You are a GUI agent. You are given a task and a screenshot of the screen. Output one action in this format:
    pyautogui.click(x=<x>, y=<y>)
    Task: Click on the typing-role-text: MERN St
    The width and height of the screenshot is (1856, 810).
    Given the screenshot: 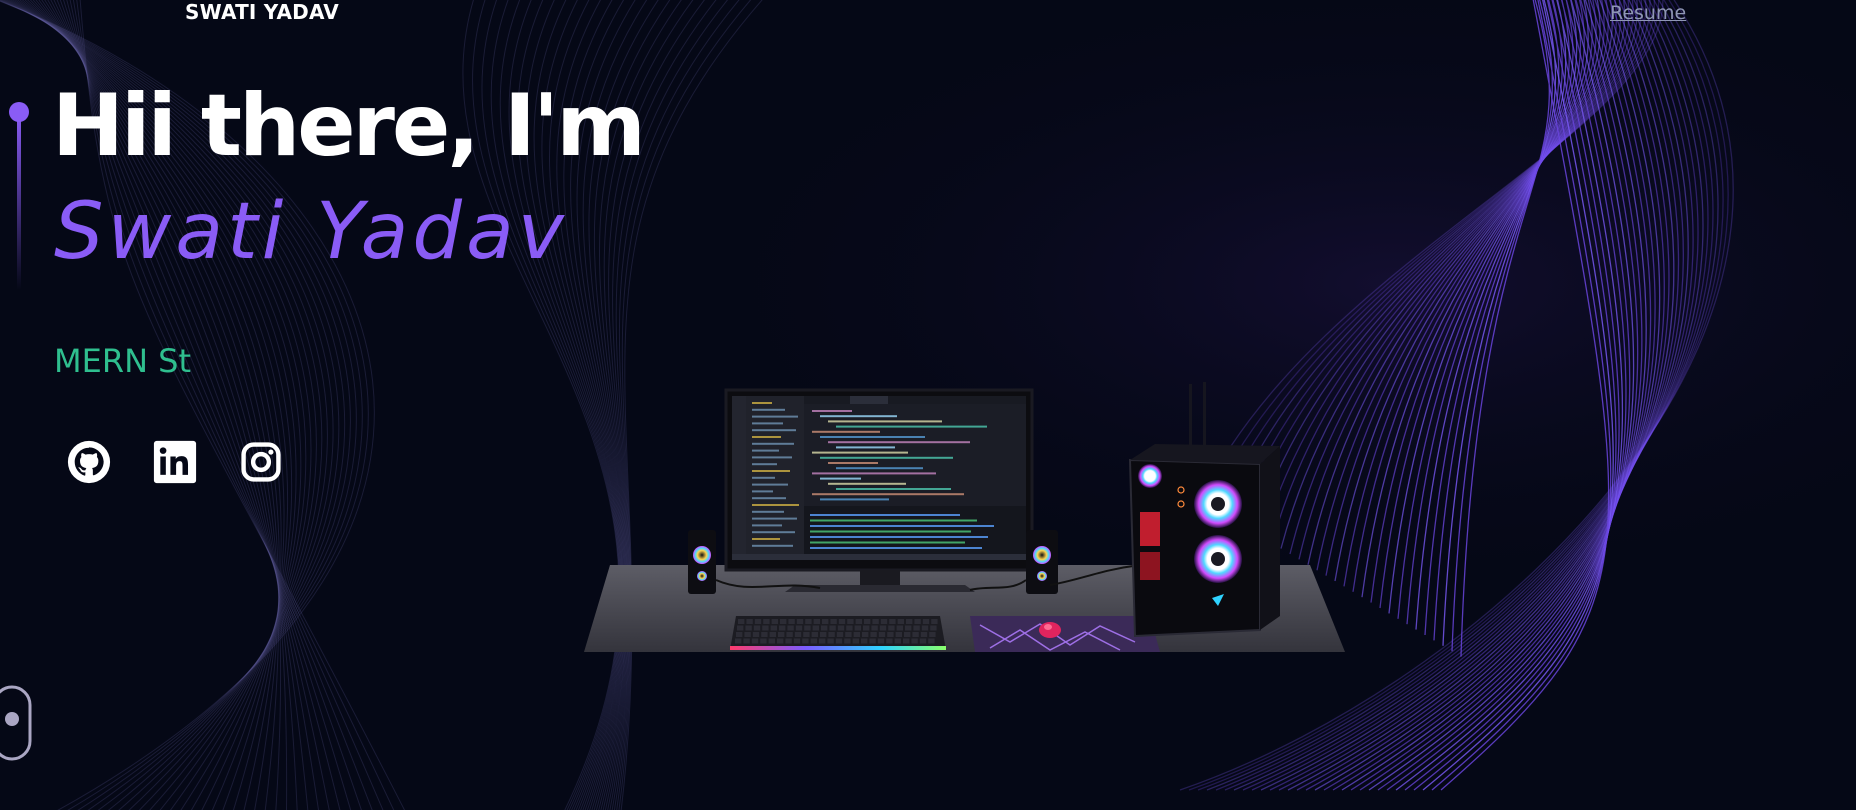 What is the action you would take?
    pyautogui.click(x=123, y=361)
    